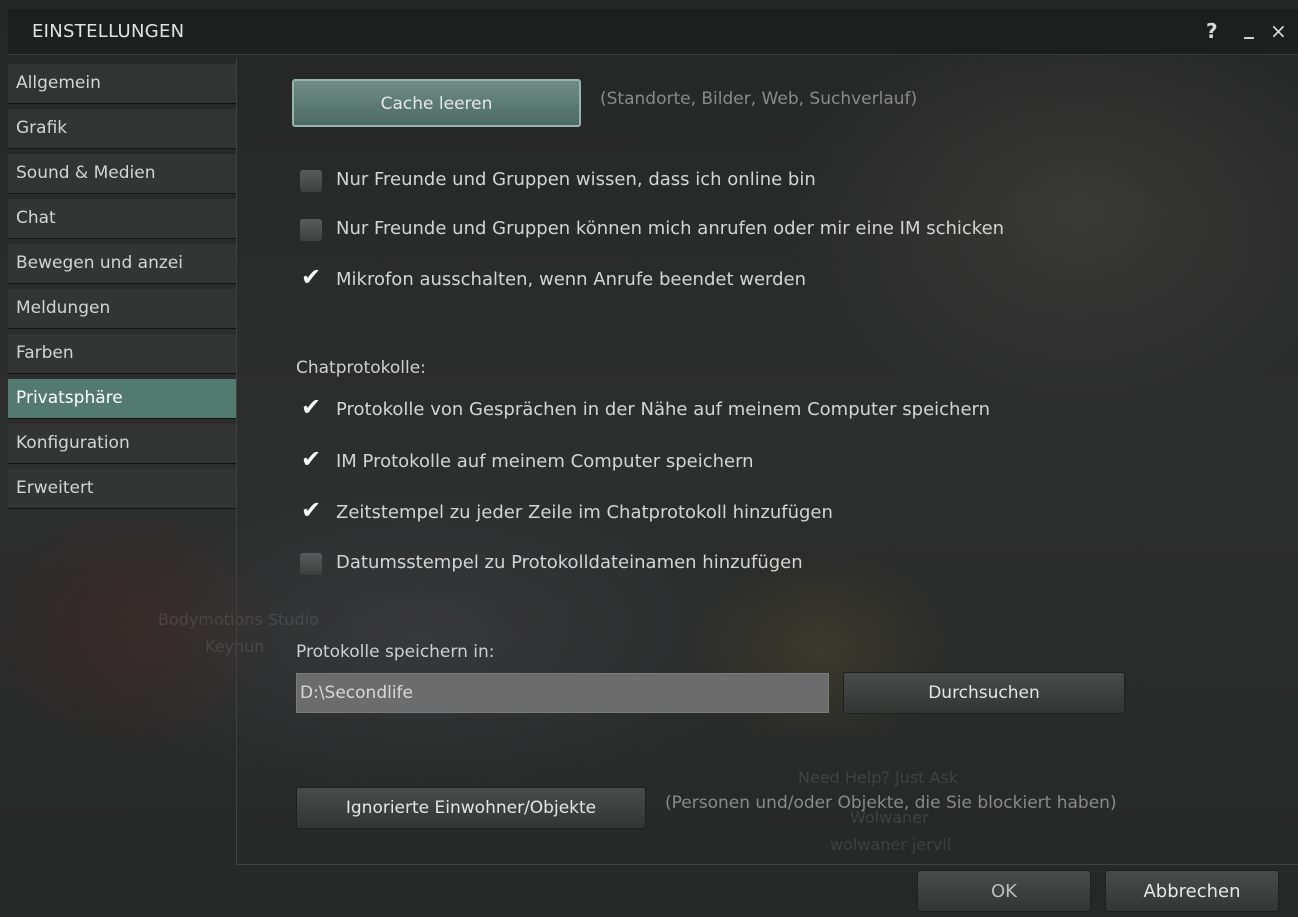 The image size is (1298, 917). I want to click on save-location-label: Protokolle speichern in:, so click(395, 652).